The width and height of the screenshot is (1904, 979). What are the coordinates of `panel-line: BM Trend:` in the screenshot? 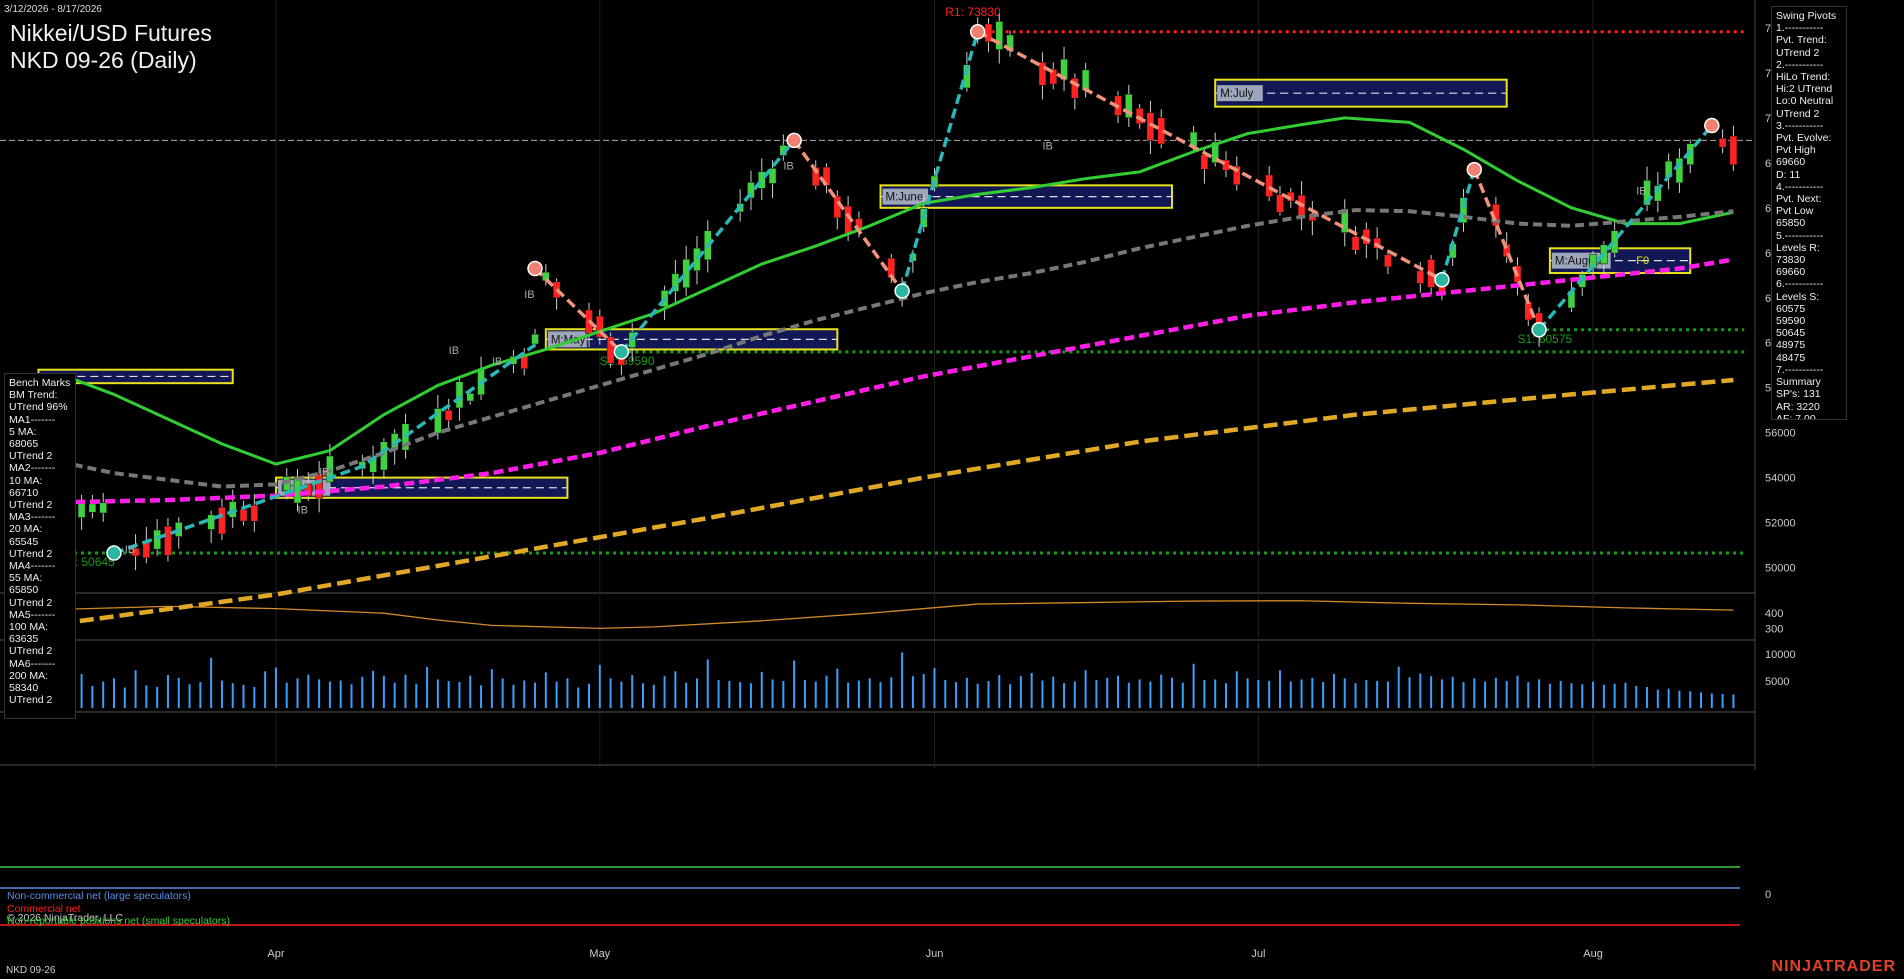 It's located at (33, 395).